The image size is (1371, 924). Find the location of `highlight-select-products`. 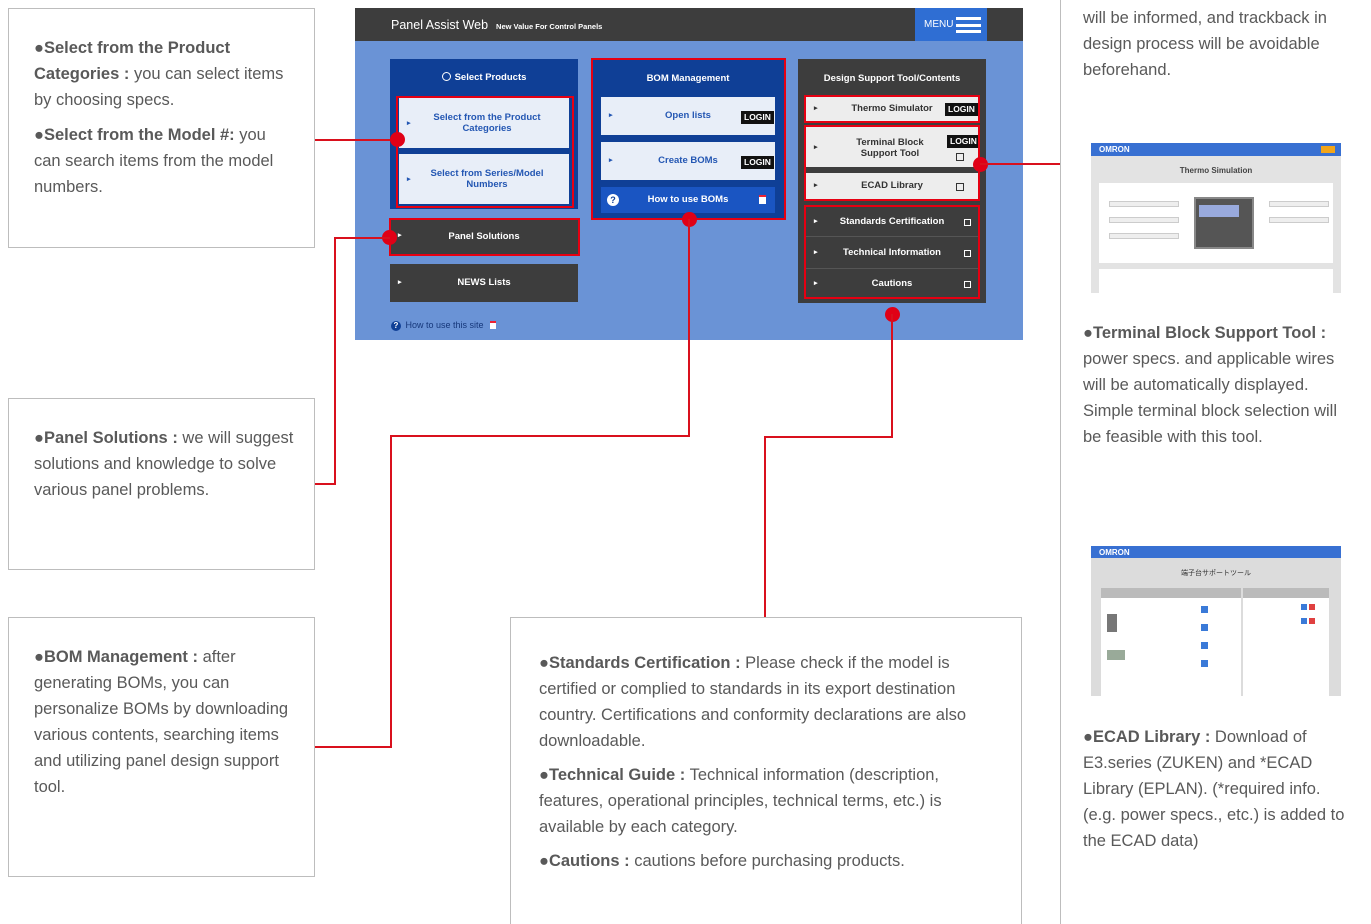

highlight-select-products is located at coordinates (485, 152).